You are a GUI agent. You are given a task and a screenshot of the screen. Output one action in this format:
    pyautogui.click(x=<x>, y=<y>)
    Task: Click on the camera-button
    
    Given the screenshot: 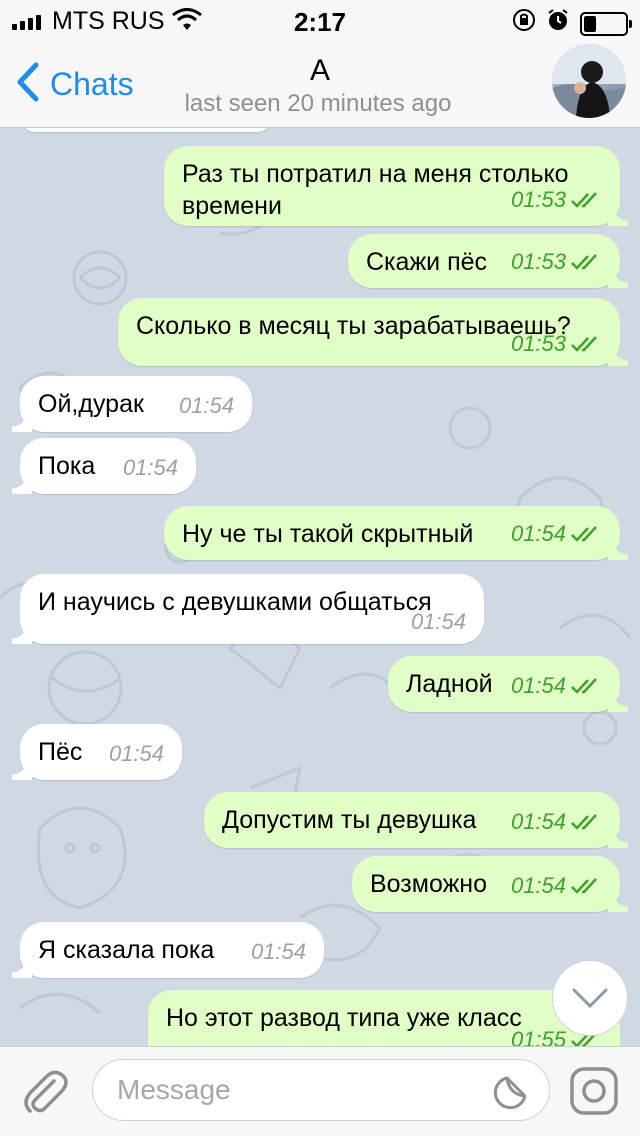 What is the action you would take?
    pyautogui.click(x=594, y=1093)
    